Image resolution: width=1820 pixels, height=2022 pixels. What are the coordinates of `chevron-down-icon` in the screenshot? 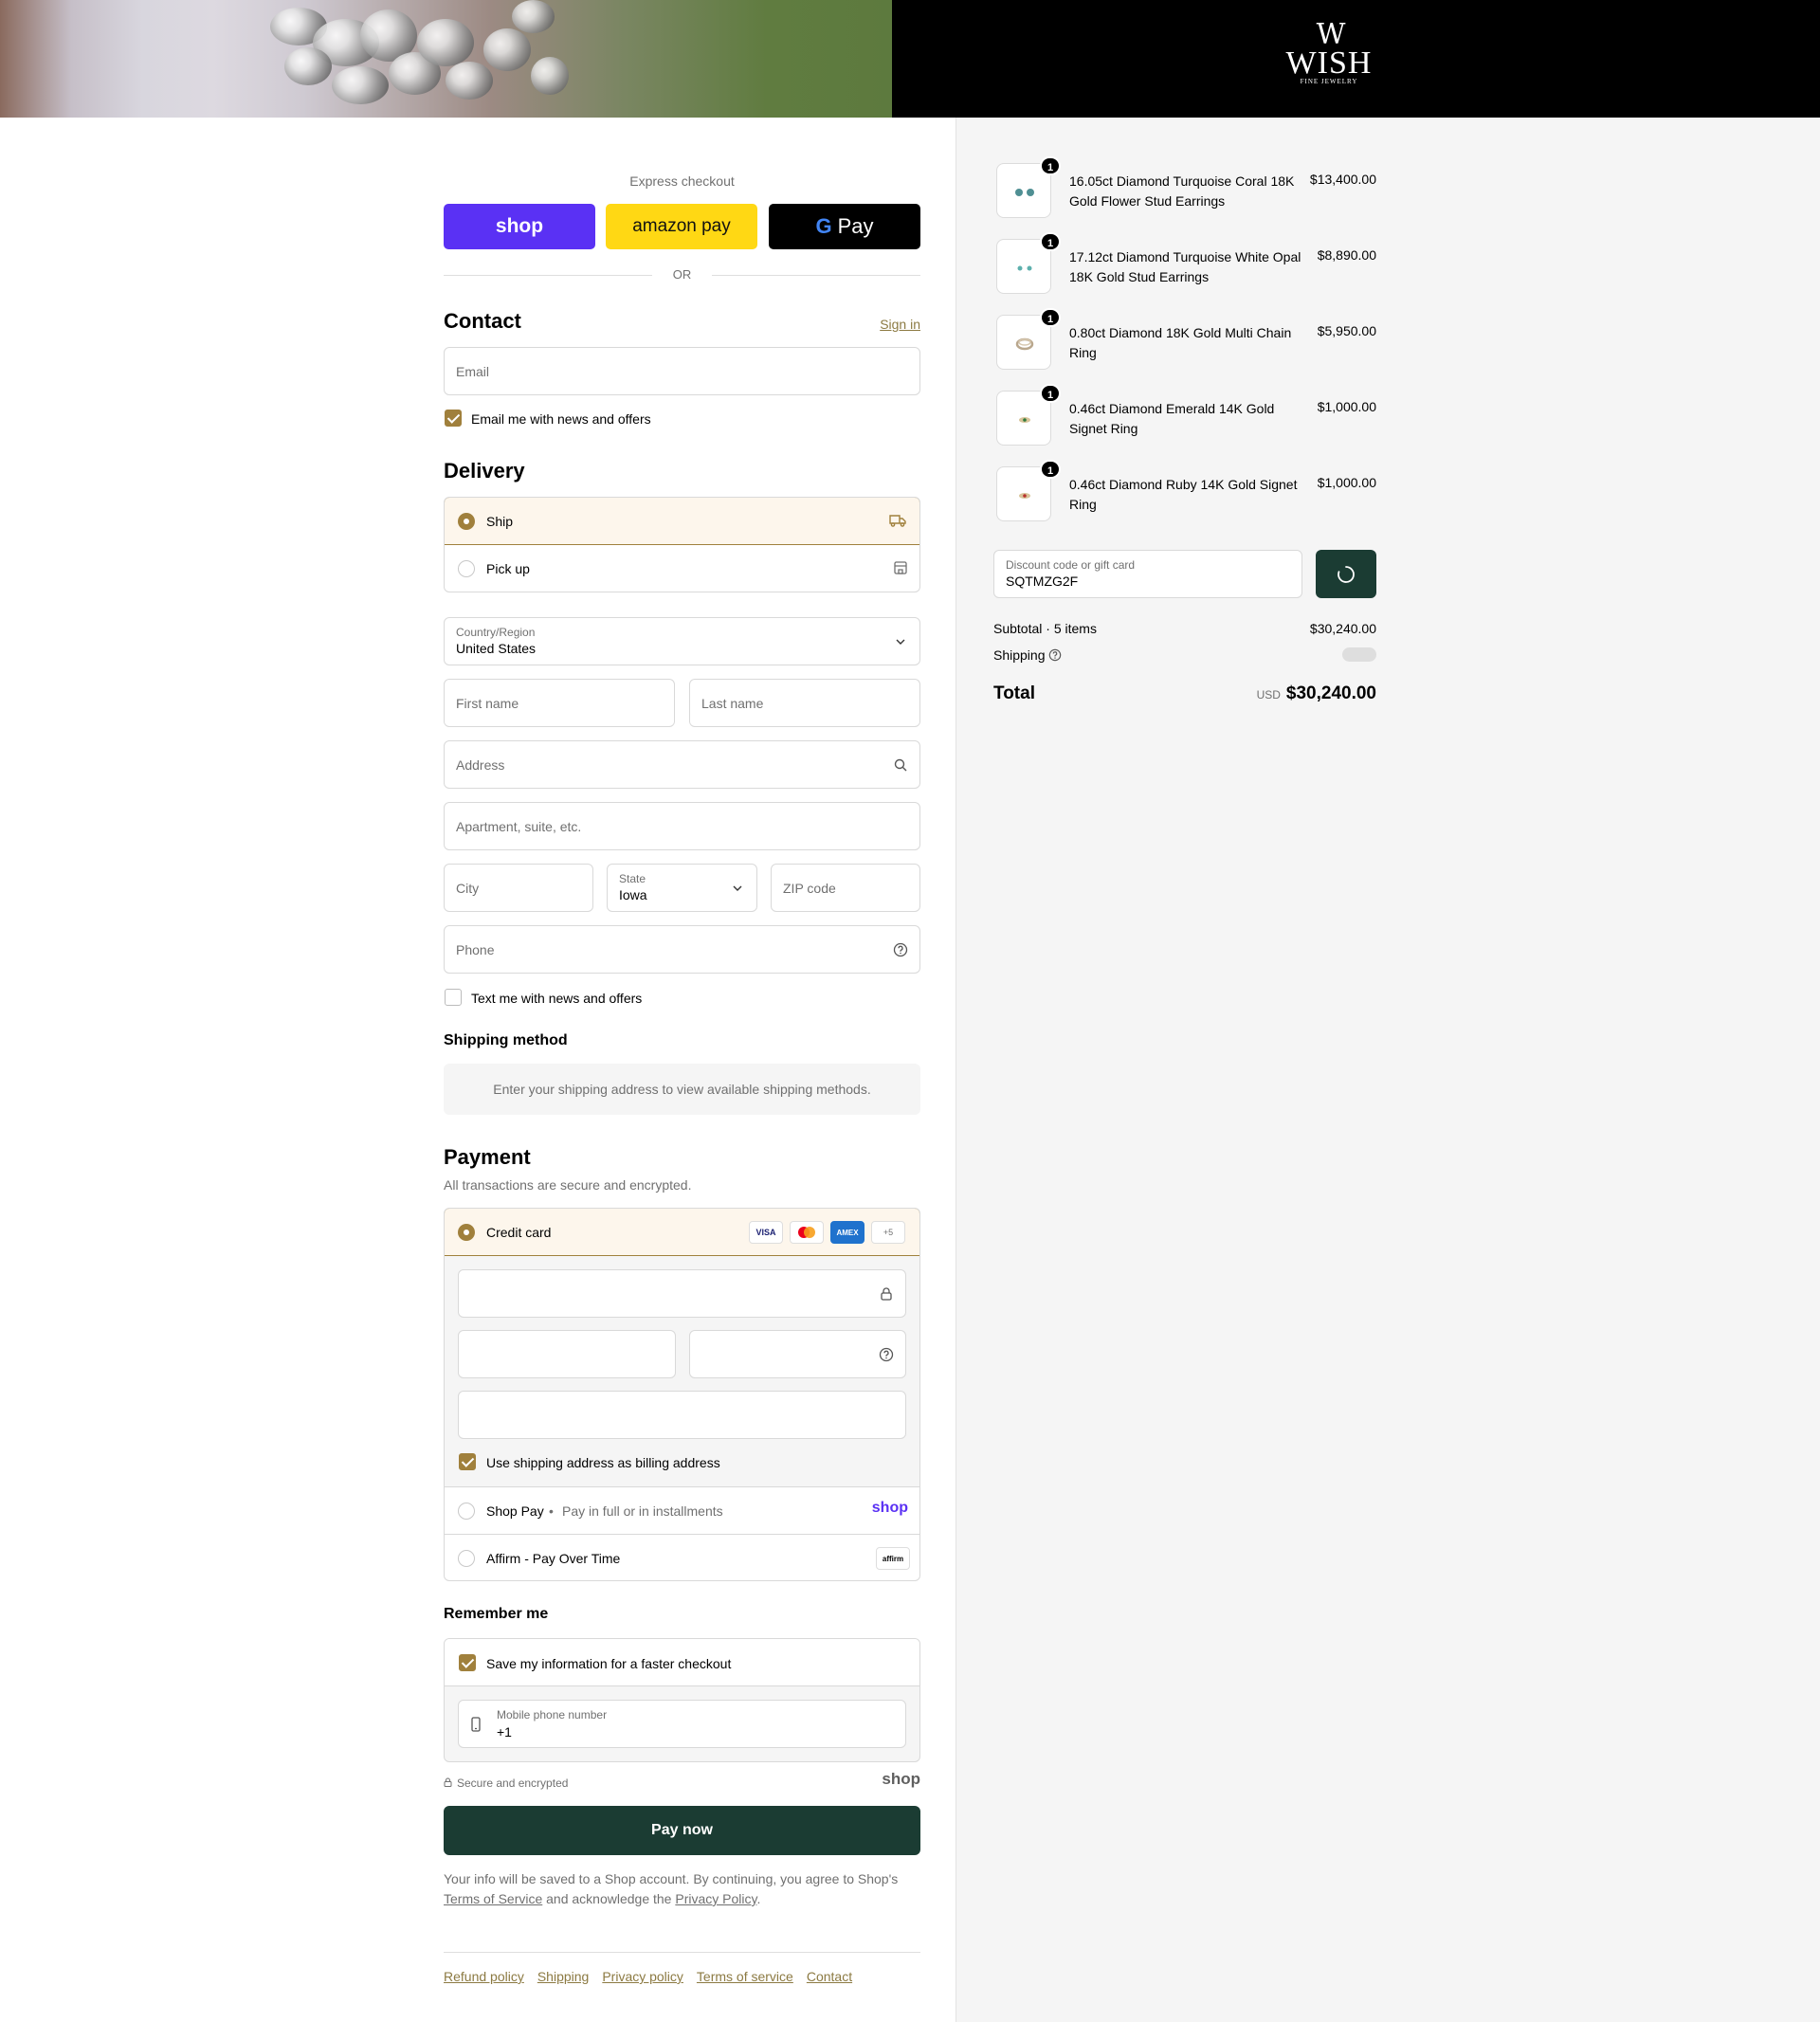 It's located at (900, 641).